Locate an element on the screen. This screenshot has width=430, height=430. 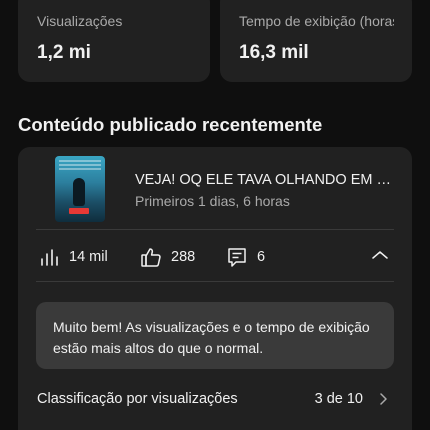
stat-label-watch-time: Tempo de exibição (horas) is located at coordinates (316, 21).